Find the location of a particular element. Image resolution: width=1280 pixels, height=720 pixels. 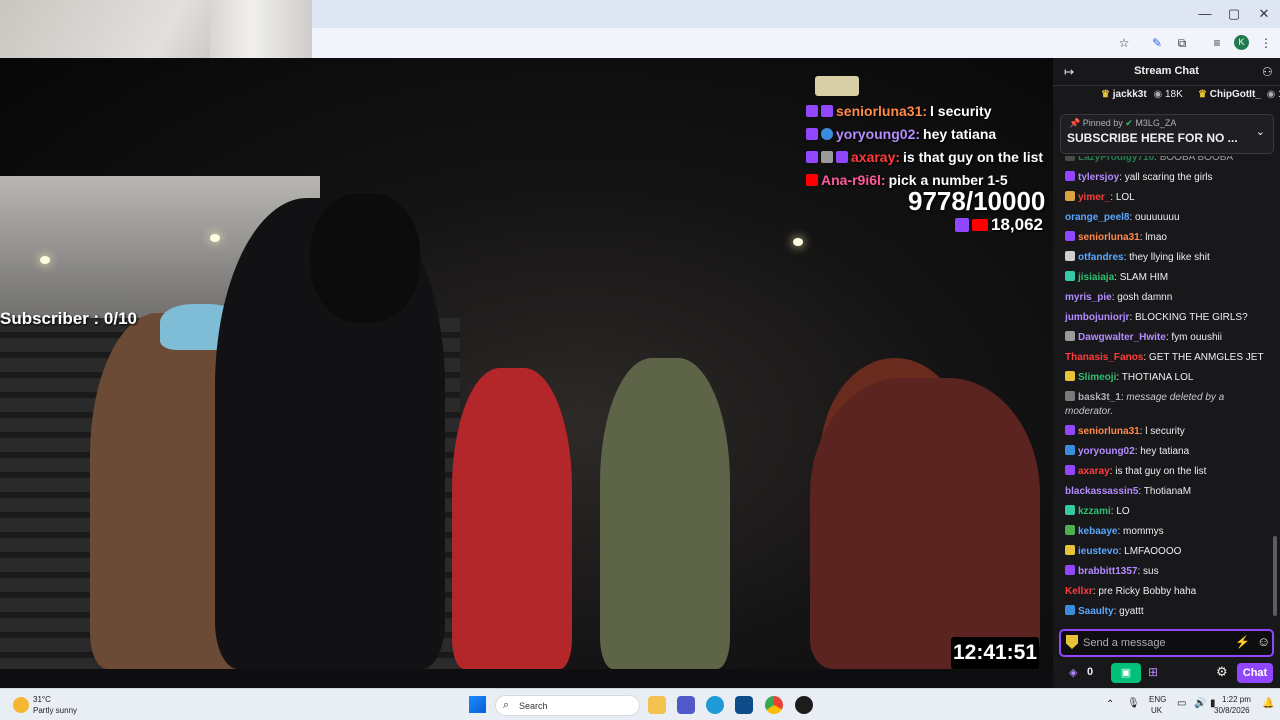

community-icon: ⚇ is located at coordinates (1267, 72).